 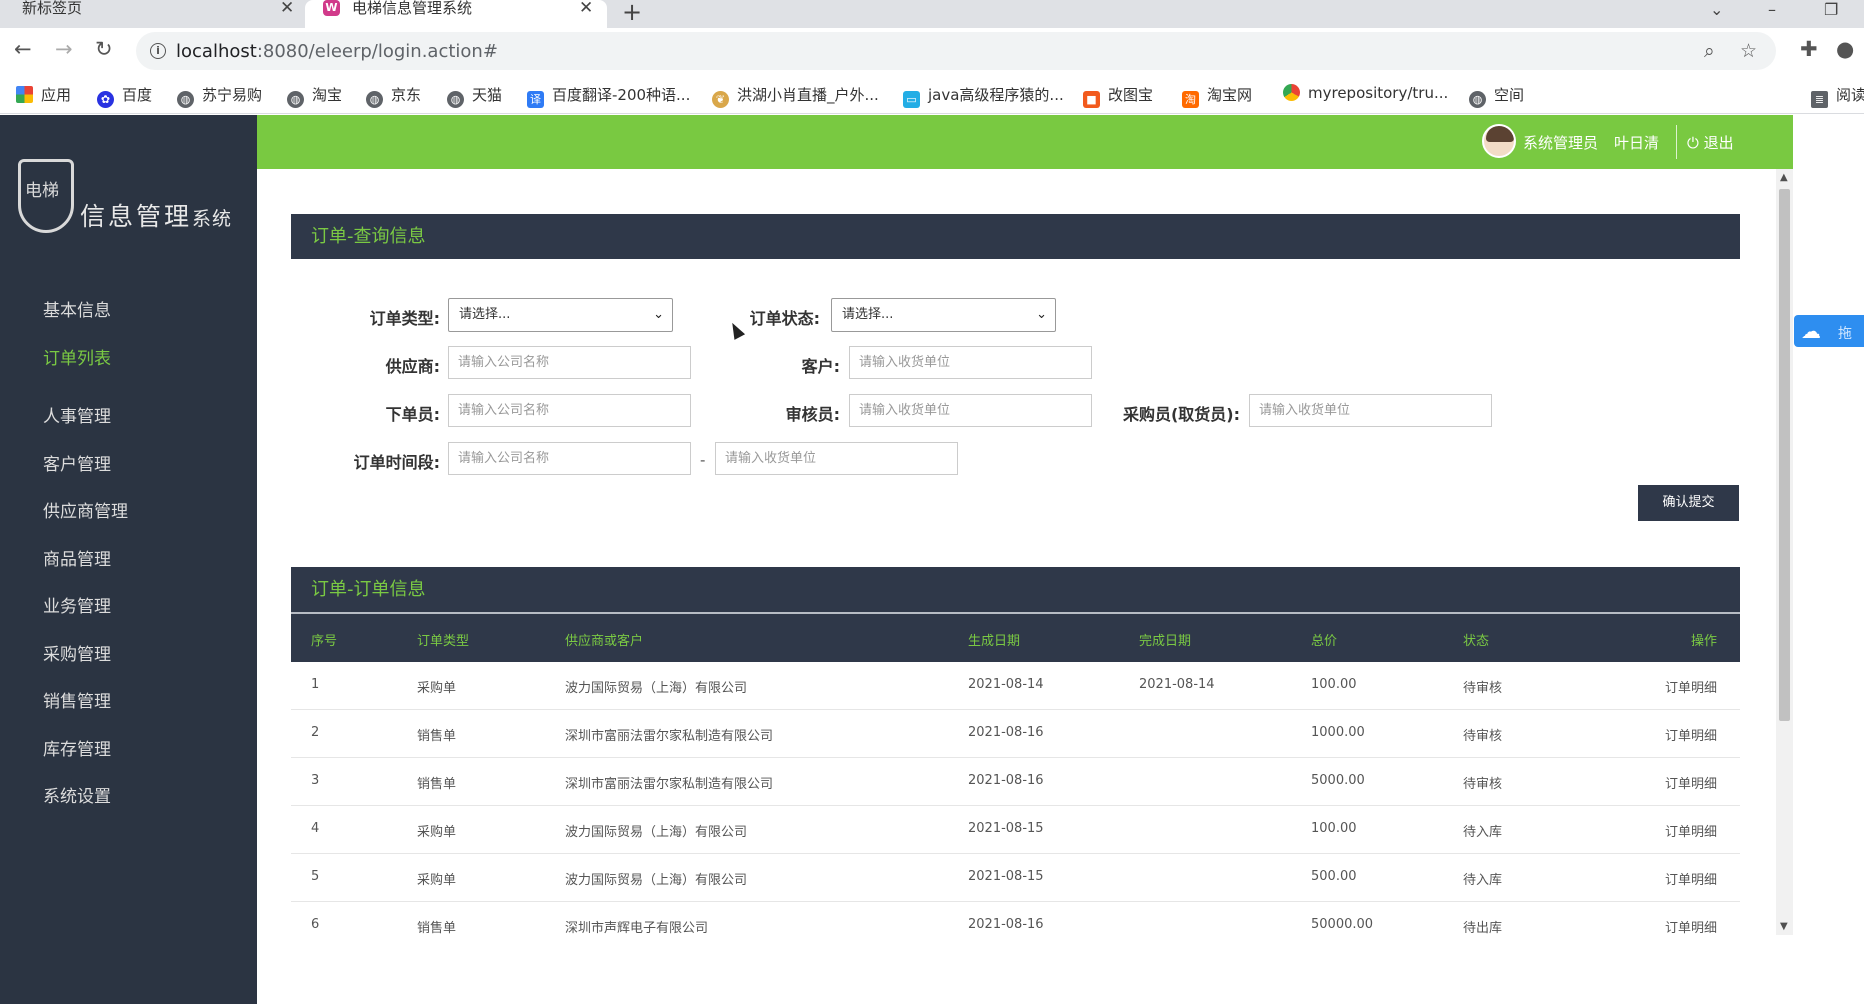 I want to click on minimize-icon: –, so click(x=1772, y=9).